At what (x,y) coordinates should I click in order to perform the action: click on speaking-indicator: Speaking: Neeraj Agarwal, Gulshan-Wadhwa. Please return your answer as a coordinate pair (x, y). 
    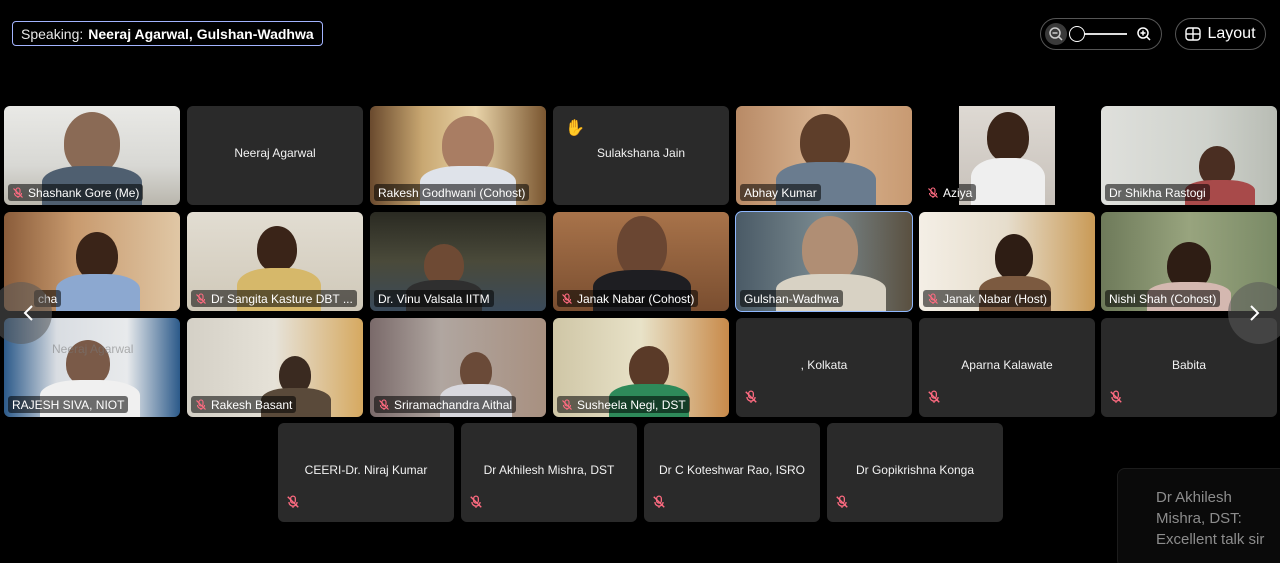
    Looking at the image, I should click on (167, 33).